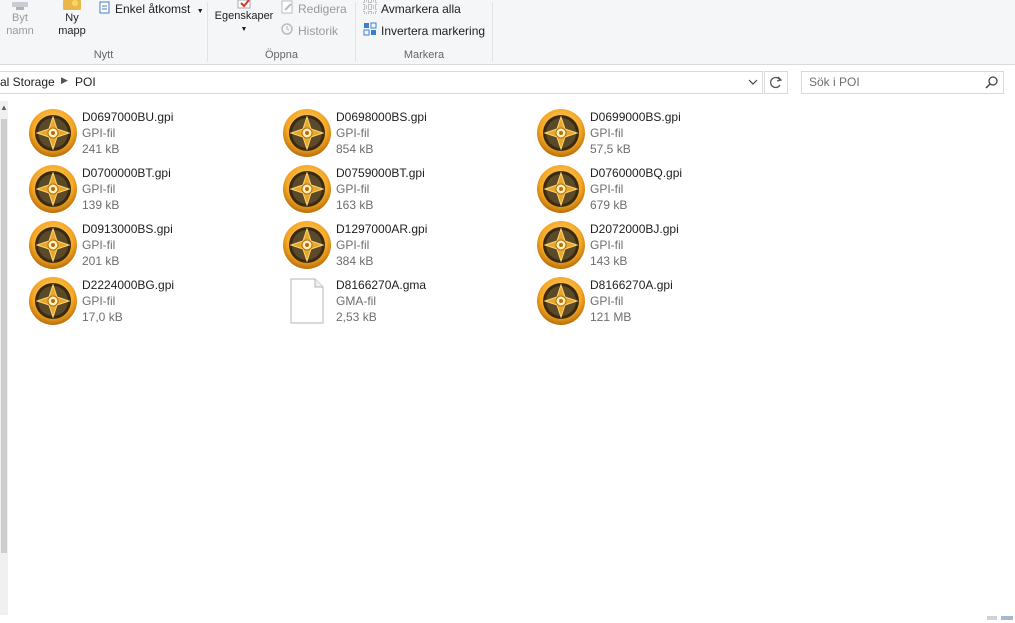 The height and width of the screenshot is (623, 1015). I want to click on address-row: al Storage ▶ POI, so click(507, 82).